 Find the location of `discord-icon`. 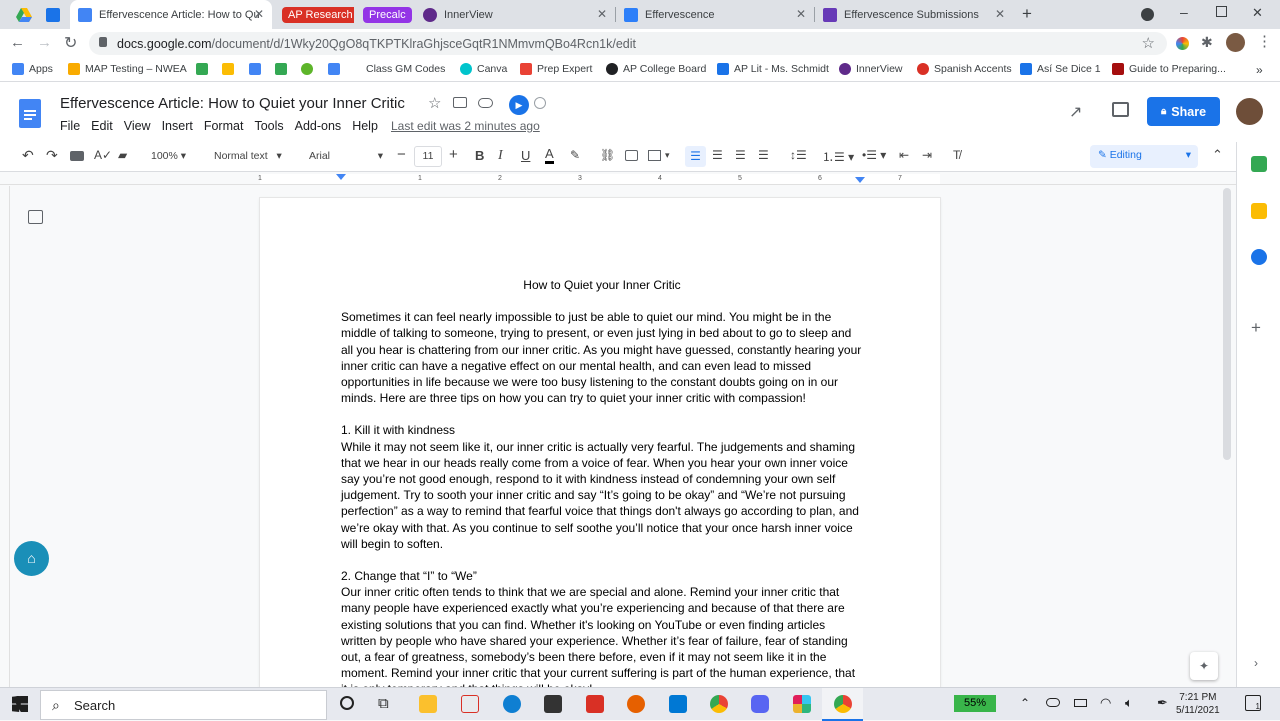

discord-icon is located at coordinates (760, 704).